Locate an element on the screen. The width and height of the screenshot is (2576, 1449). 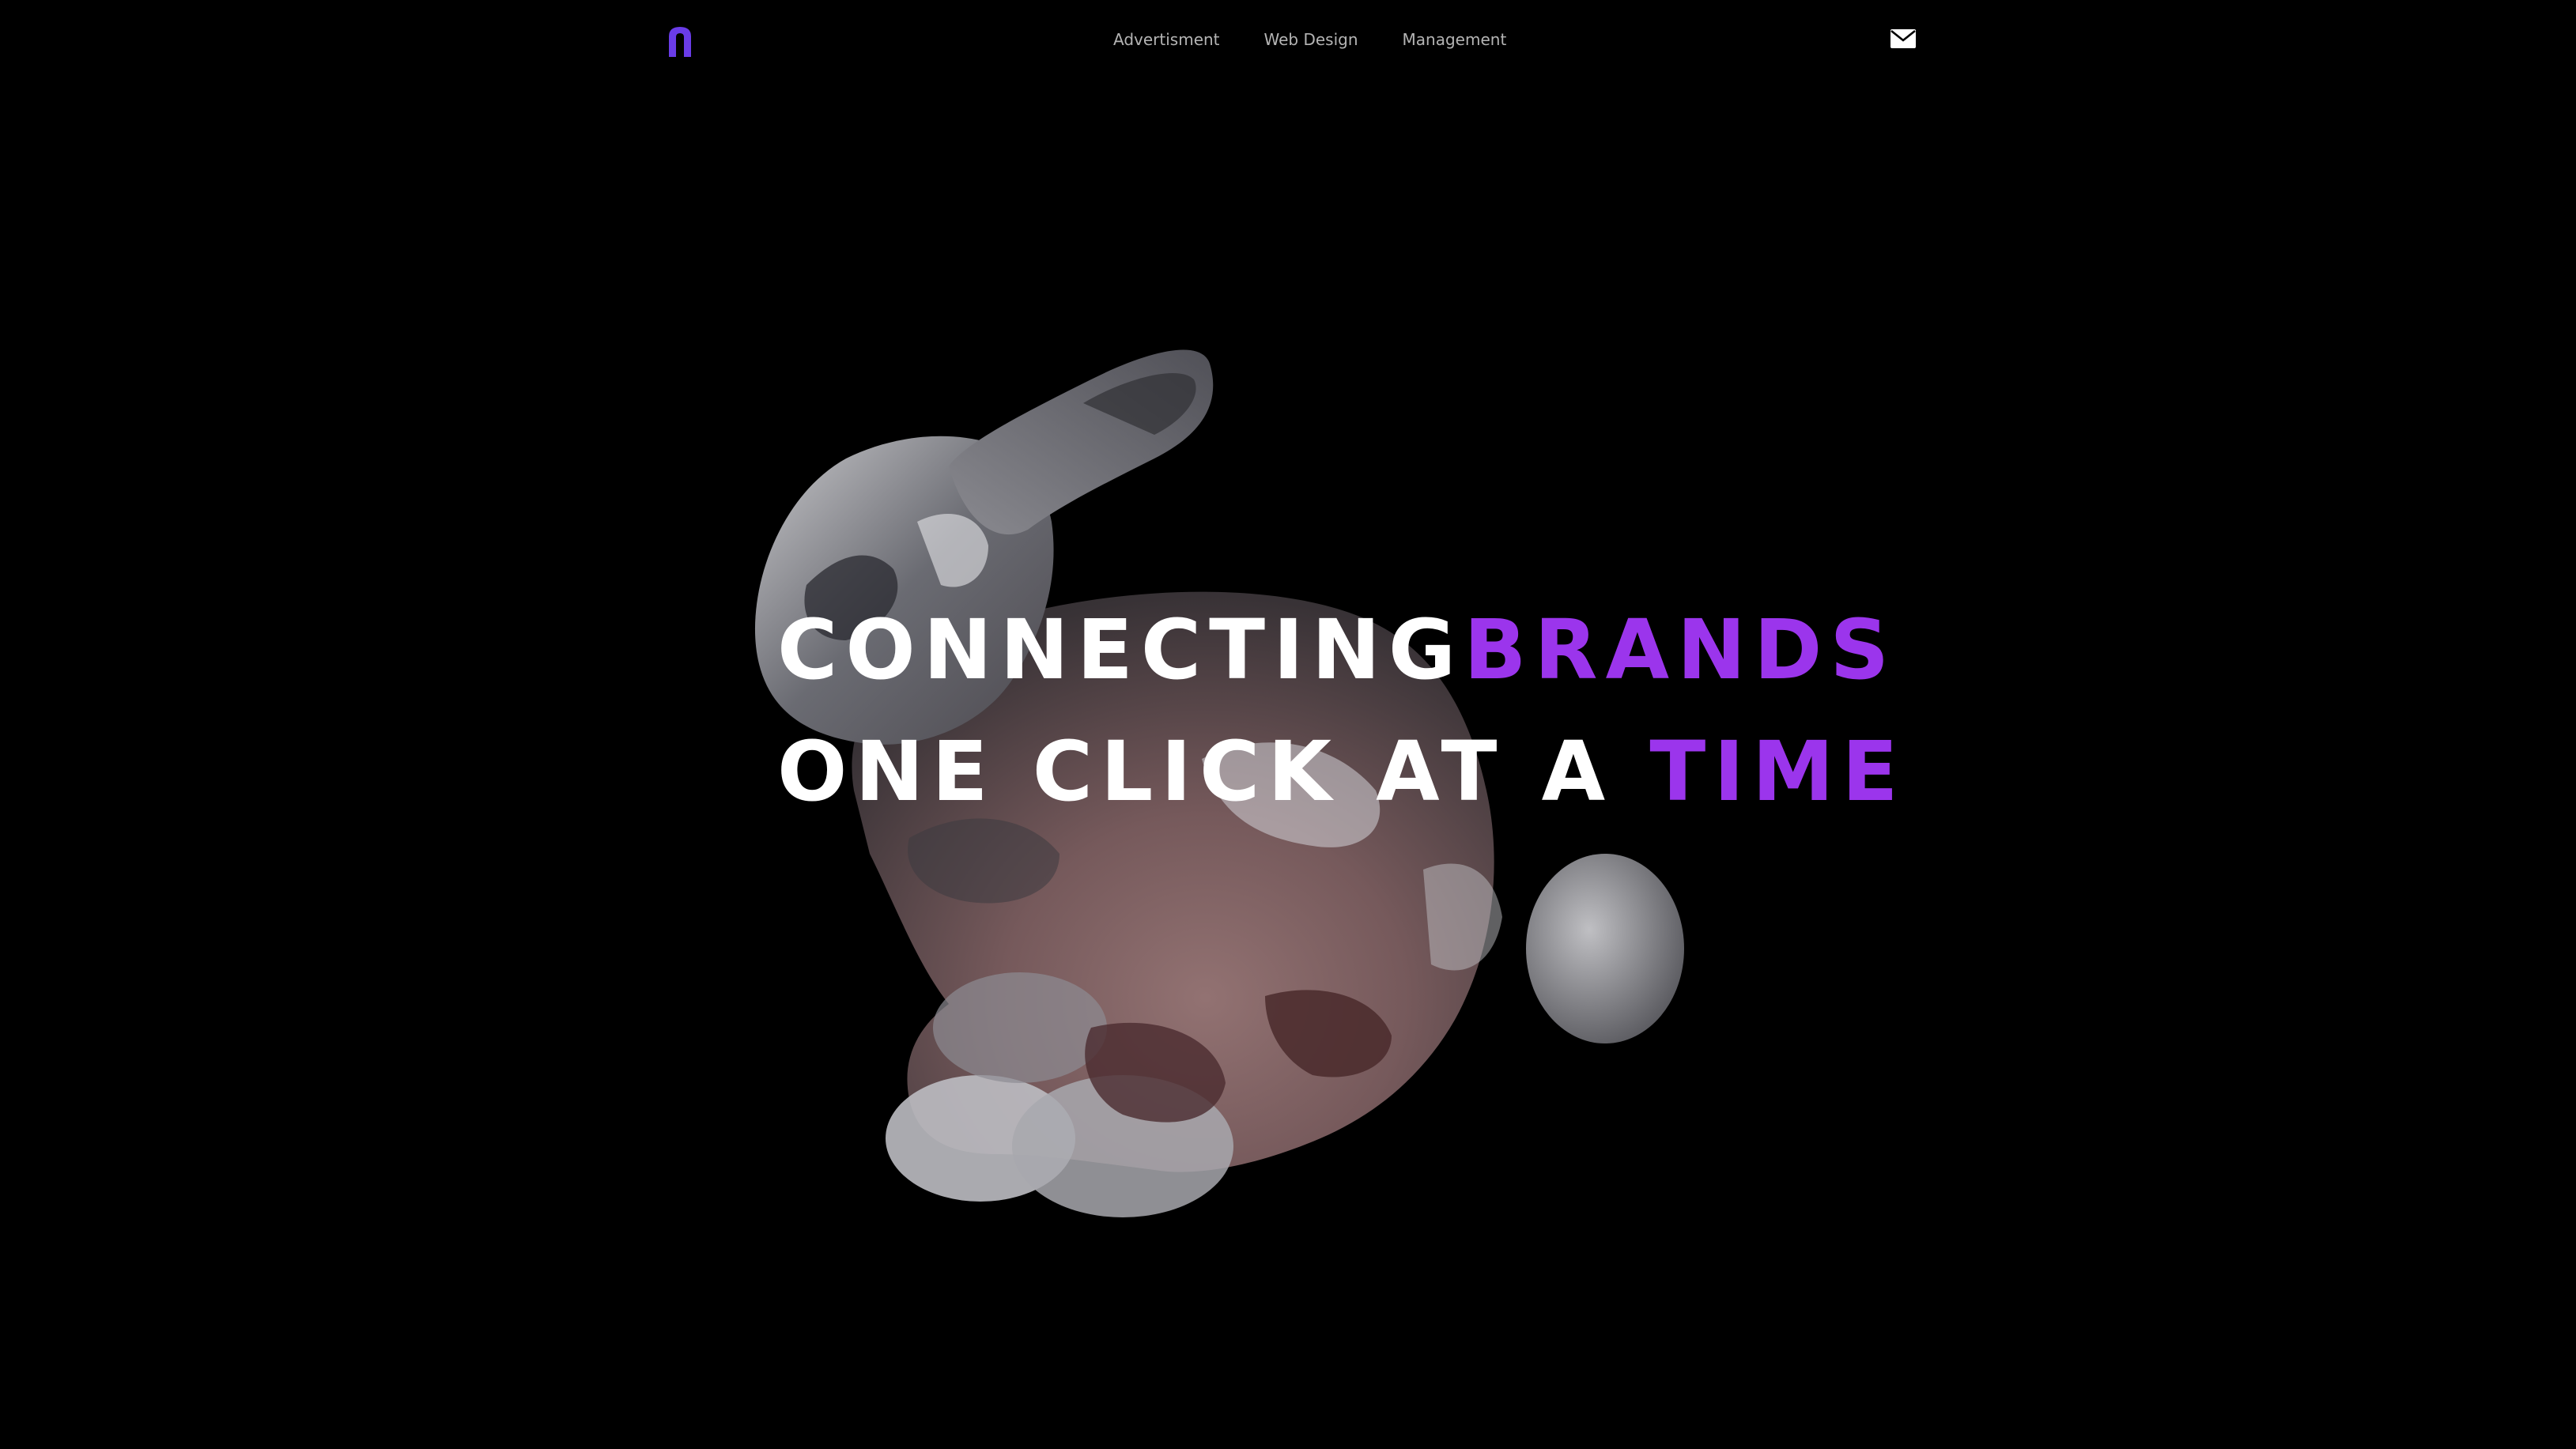
headline-line-1: CONNECTINGBRANDS is located at coordinates (1333, 650).